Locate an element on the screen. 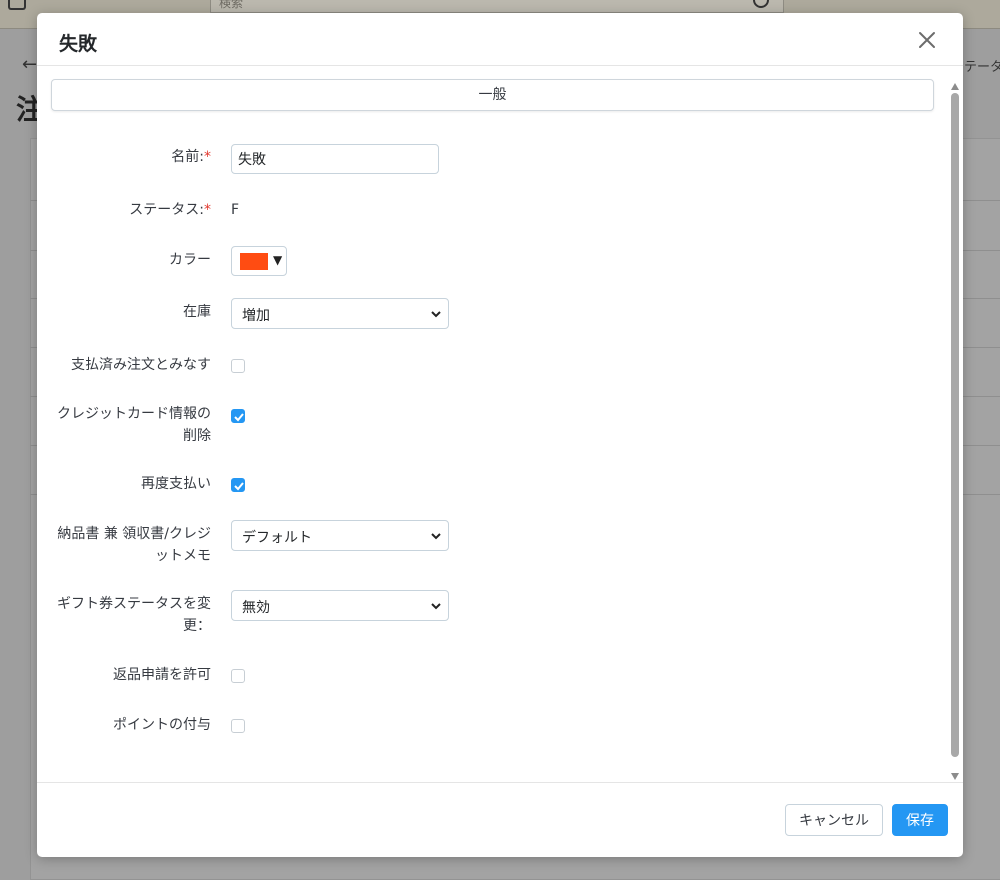 This screenshot has width=1000, height=880. paid-label: 支払済み注文とみなす is located at coordinates (141, 365).